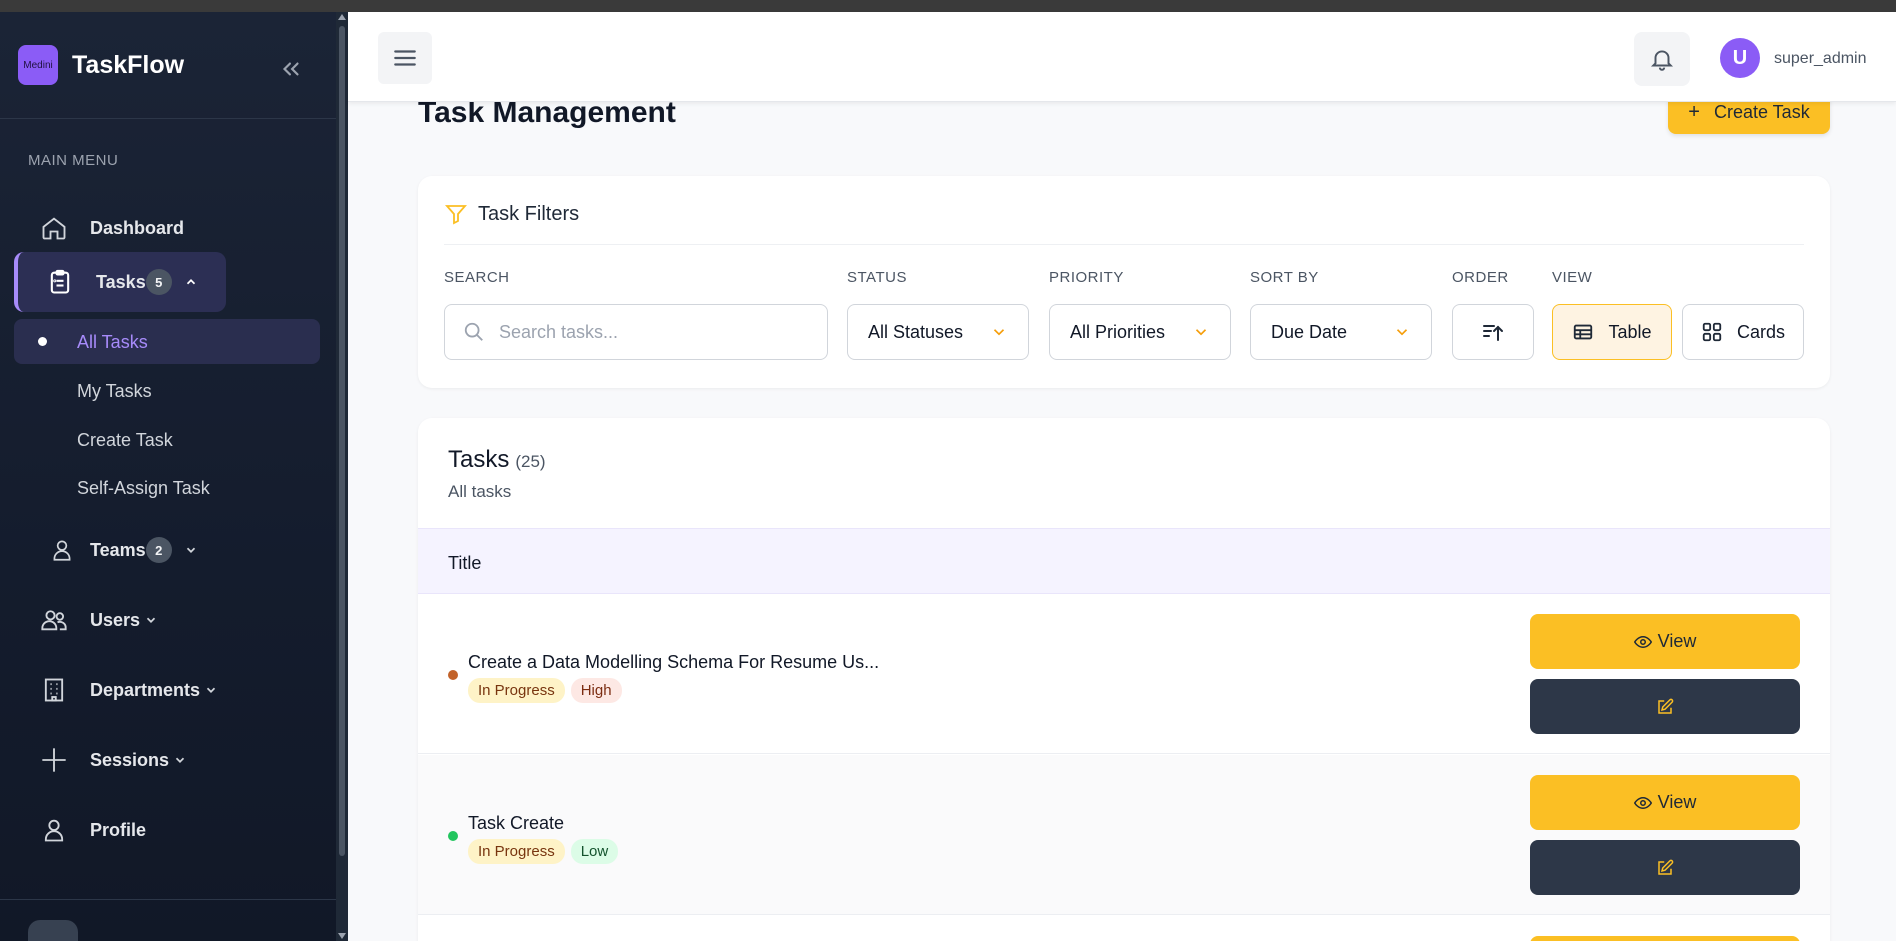 The height and width of the screenshot is (941, 1896). What do you see at coordinates (1642, 802) in the screenshot?
I see `eye-icon` at bounding box center [1642, 802].